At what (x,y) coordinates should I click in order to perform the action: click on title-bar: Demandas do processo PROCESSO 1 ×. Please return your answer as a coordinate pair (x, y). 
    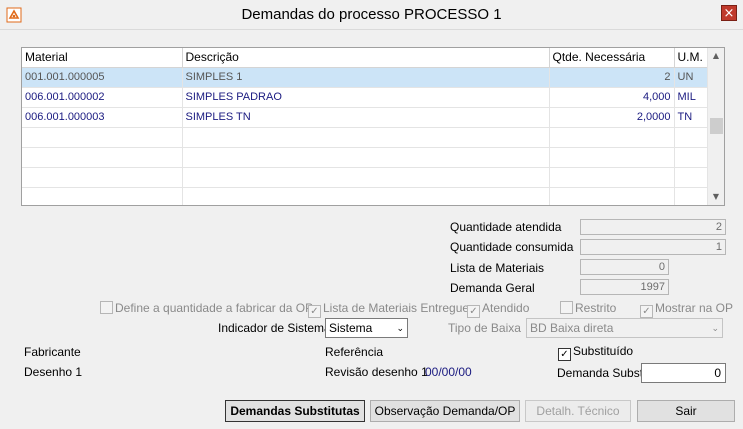
    Looking at the image, I should click on (371, 15).